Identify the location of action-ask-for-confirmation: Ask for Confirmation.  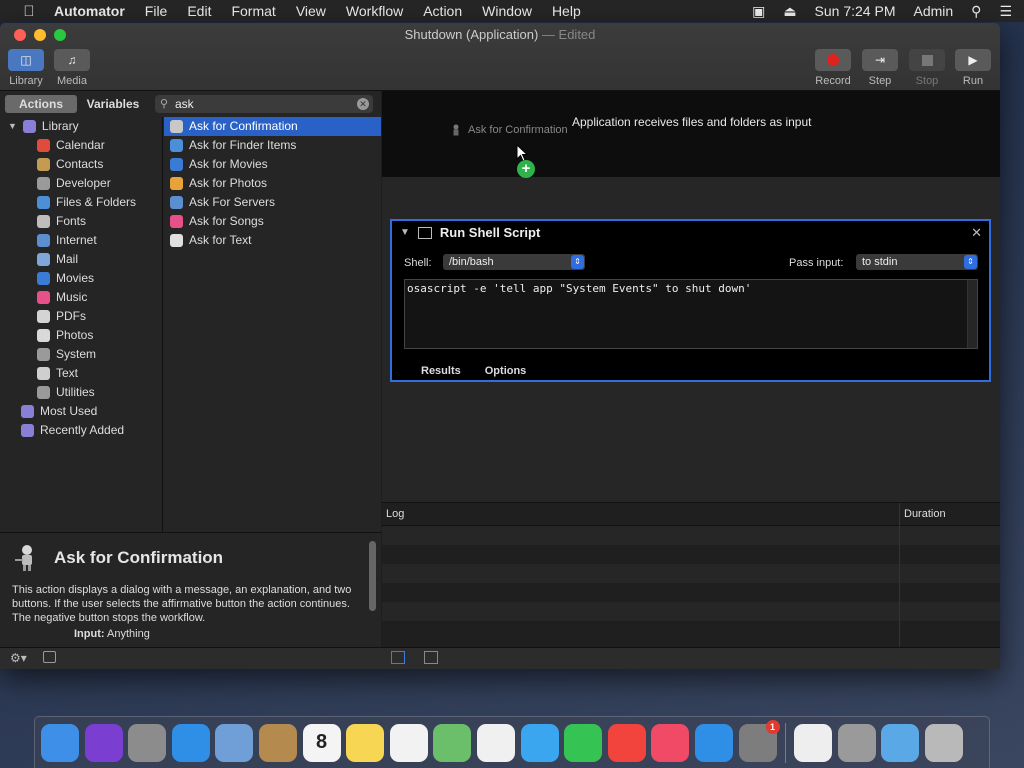
(272, 126).